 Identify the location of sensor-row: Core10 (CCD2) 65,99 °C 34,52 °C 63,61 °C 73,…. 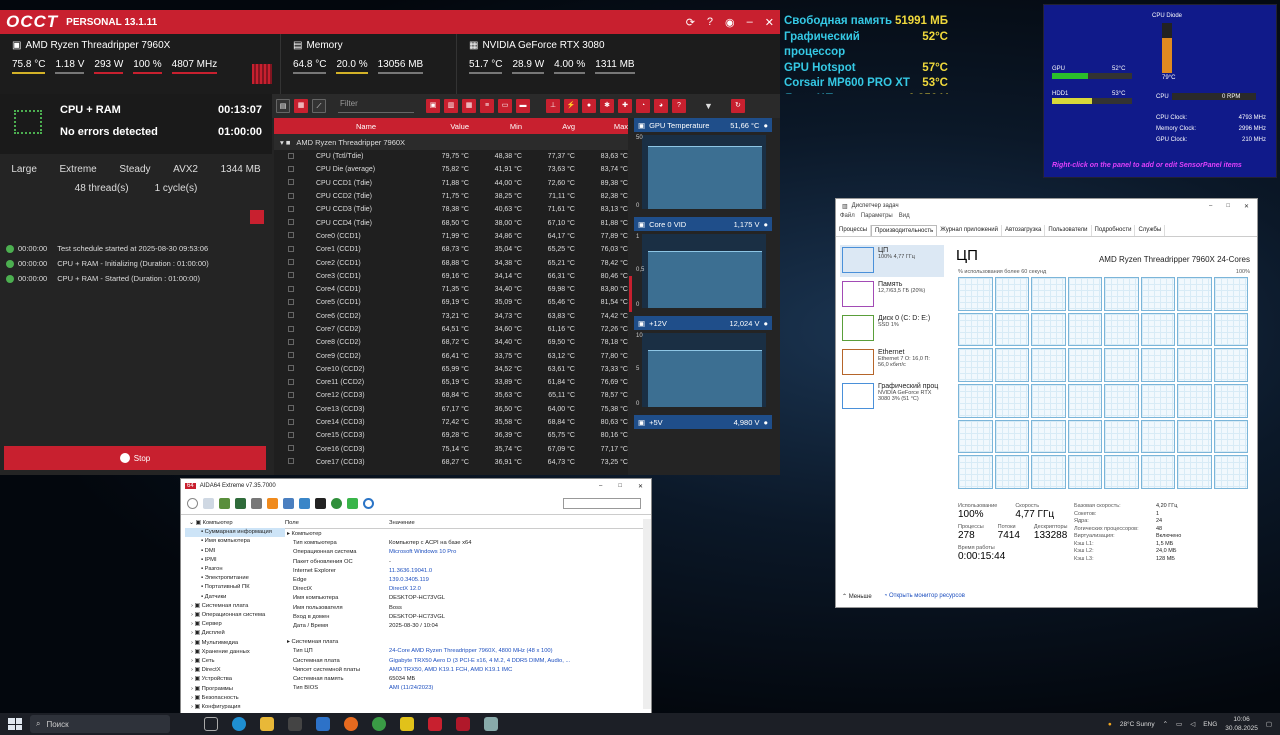
(451, 369).